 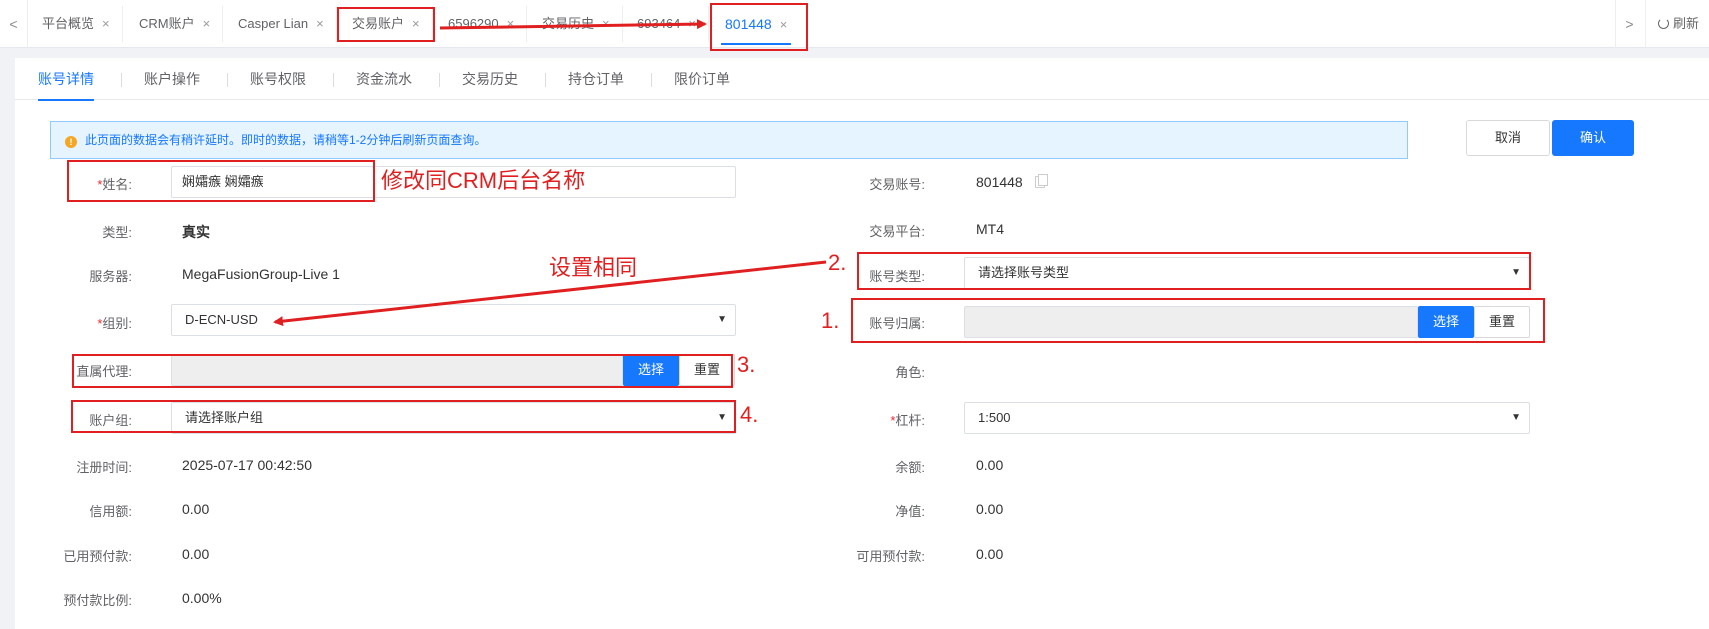 I want to click on tab-scroll-left-icon: <, so click(x=14, y=24).